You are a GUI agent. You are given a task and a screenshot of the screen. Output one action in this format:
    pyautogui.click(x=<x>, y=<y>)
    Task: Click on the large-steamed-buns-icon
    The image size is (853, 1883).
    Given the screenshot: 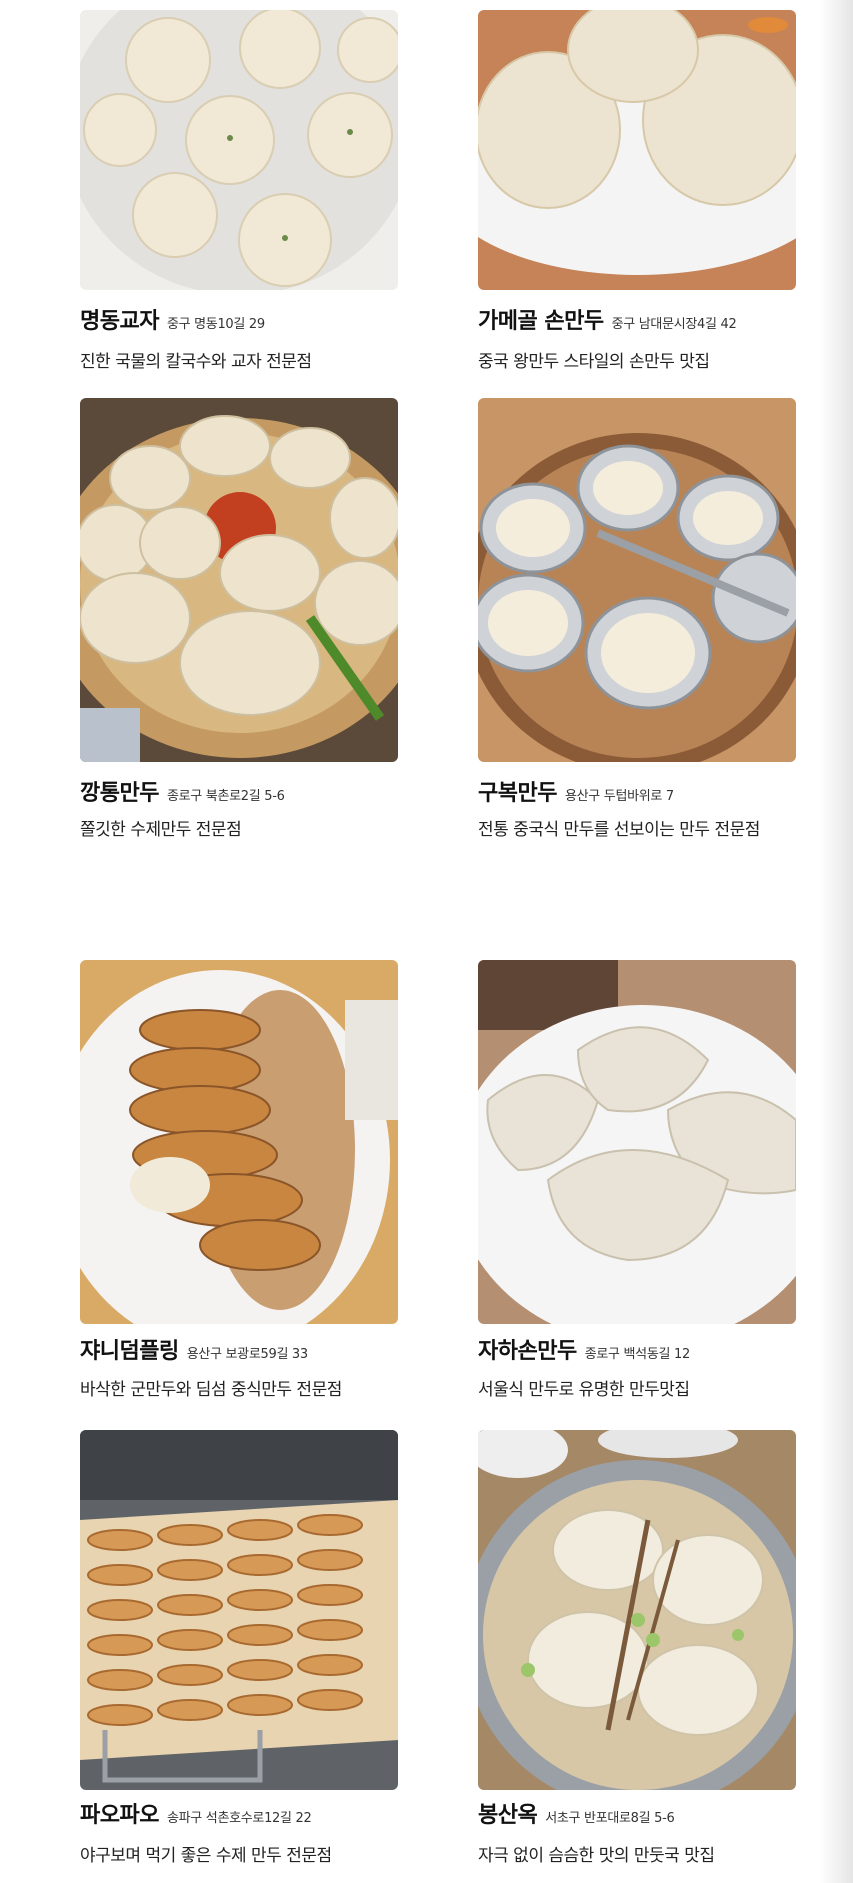 What is the action you would take?
    pyautogui.click(x=637, y=150)
    